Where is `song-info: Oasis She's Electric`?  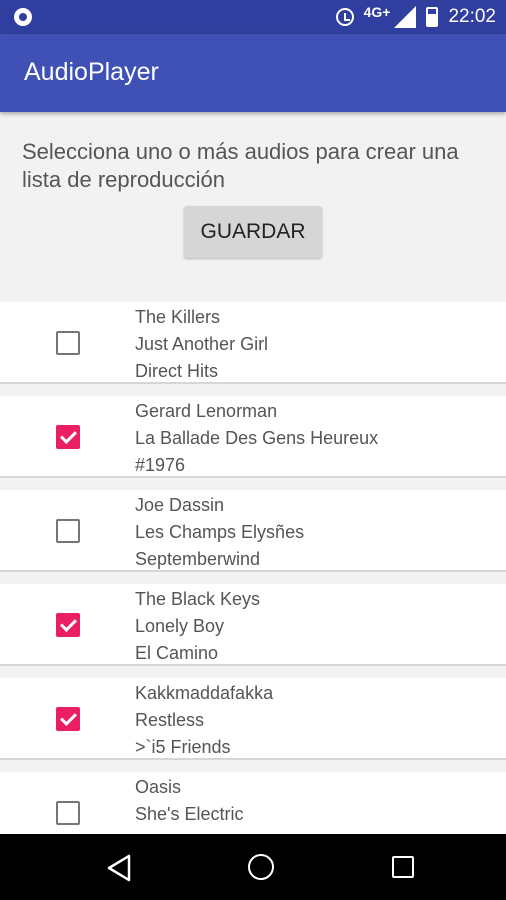 song-info: Oasis She's Electric is located at coordinates (189, 801).